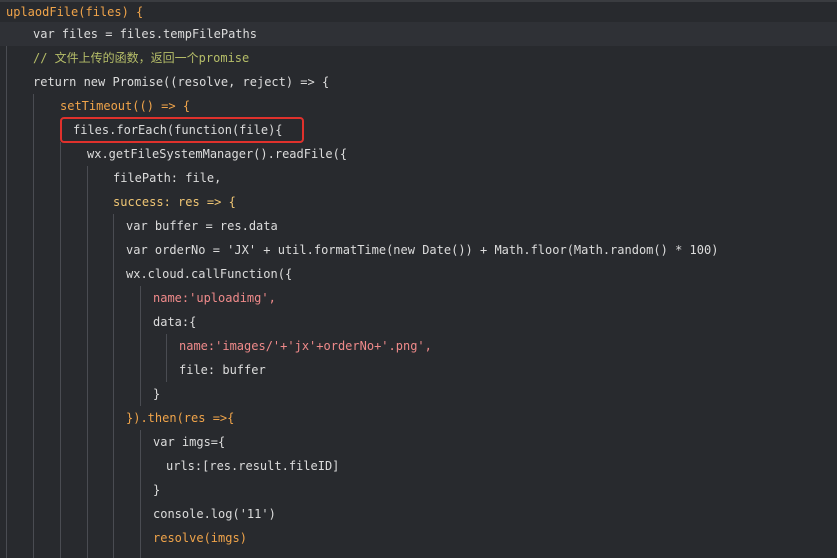  I want to click on code-line-23: resolve(imgs), so click(418, 538).